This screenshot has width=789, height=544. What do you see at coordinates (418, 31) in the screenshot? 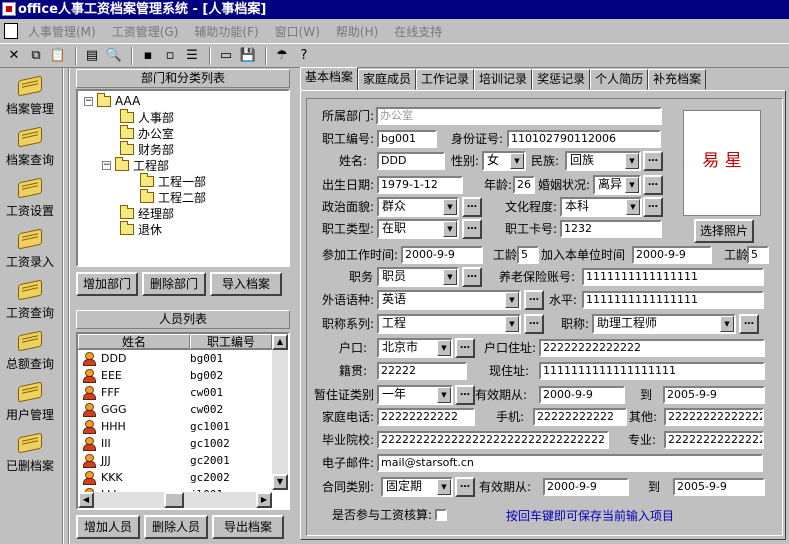
I see `menu-online-support: 在线支持` at bounding box center [418, 31].